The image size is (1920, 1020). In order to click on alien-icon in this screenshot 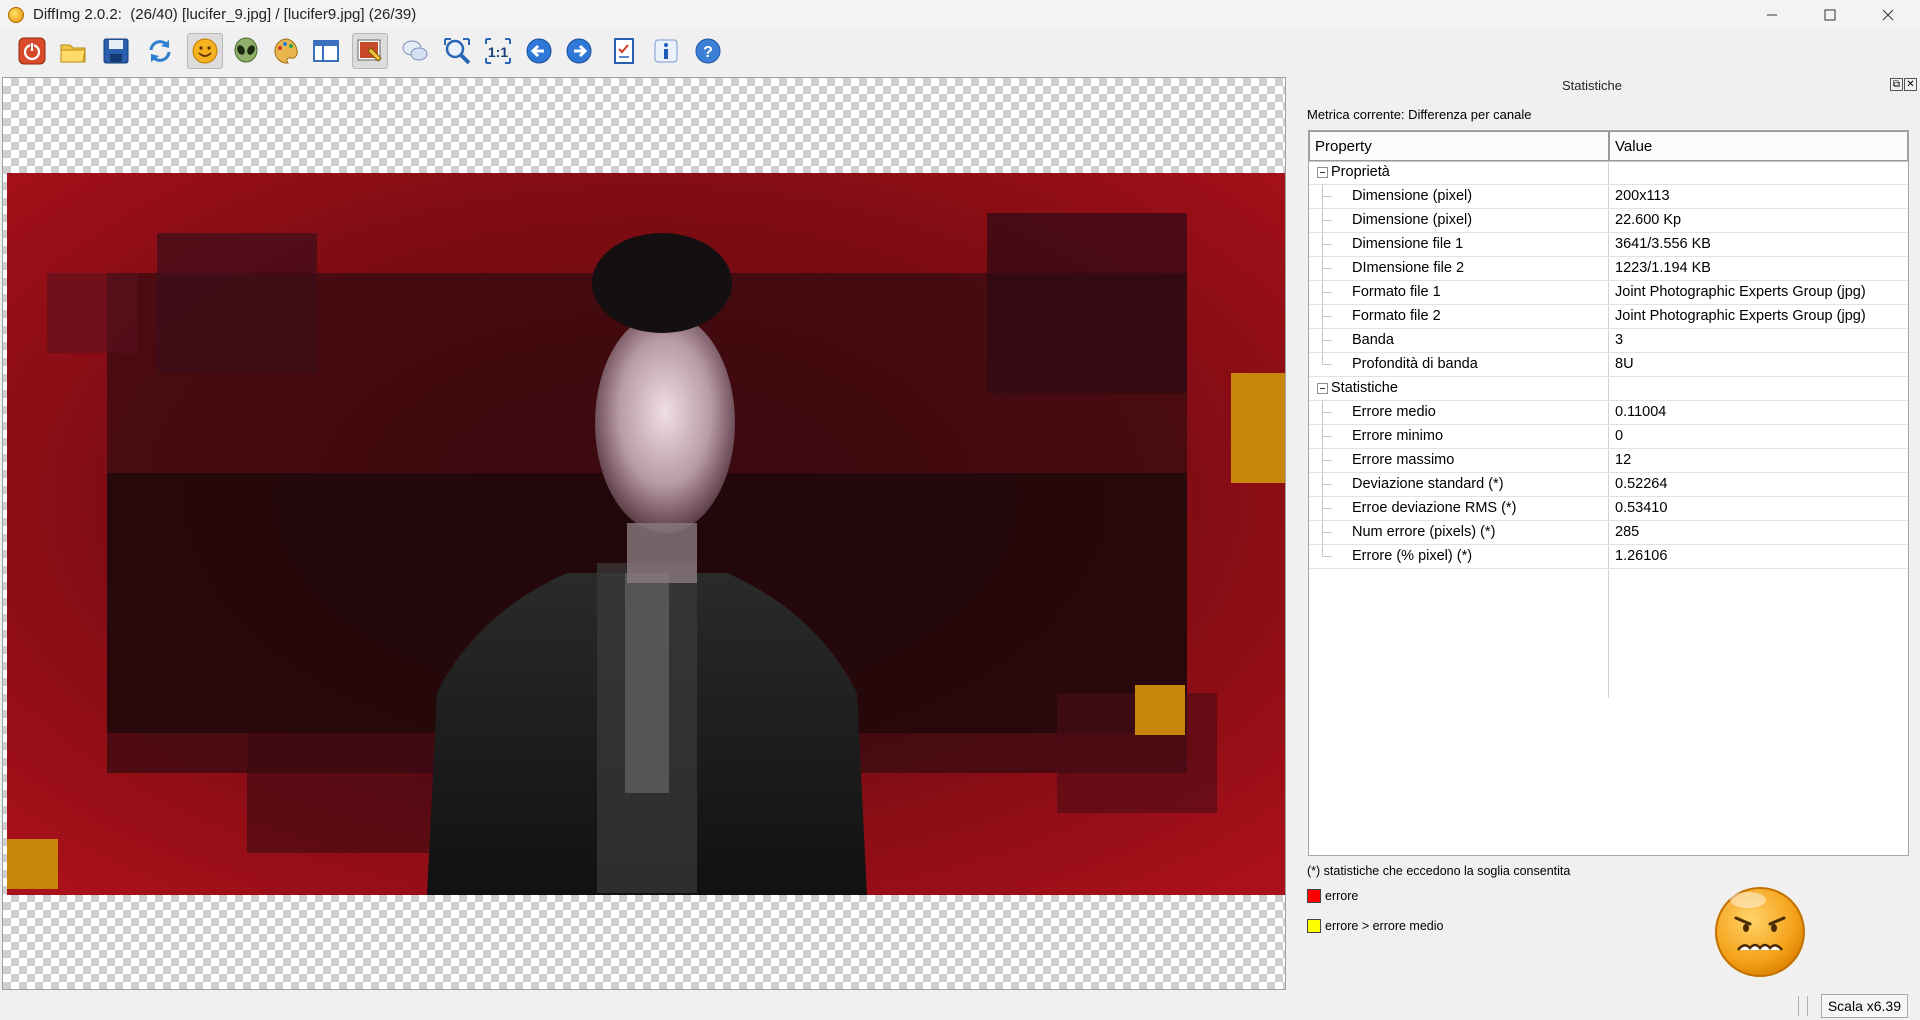, I will do `click(246, 50)`.